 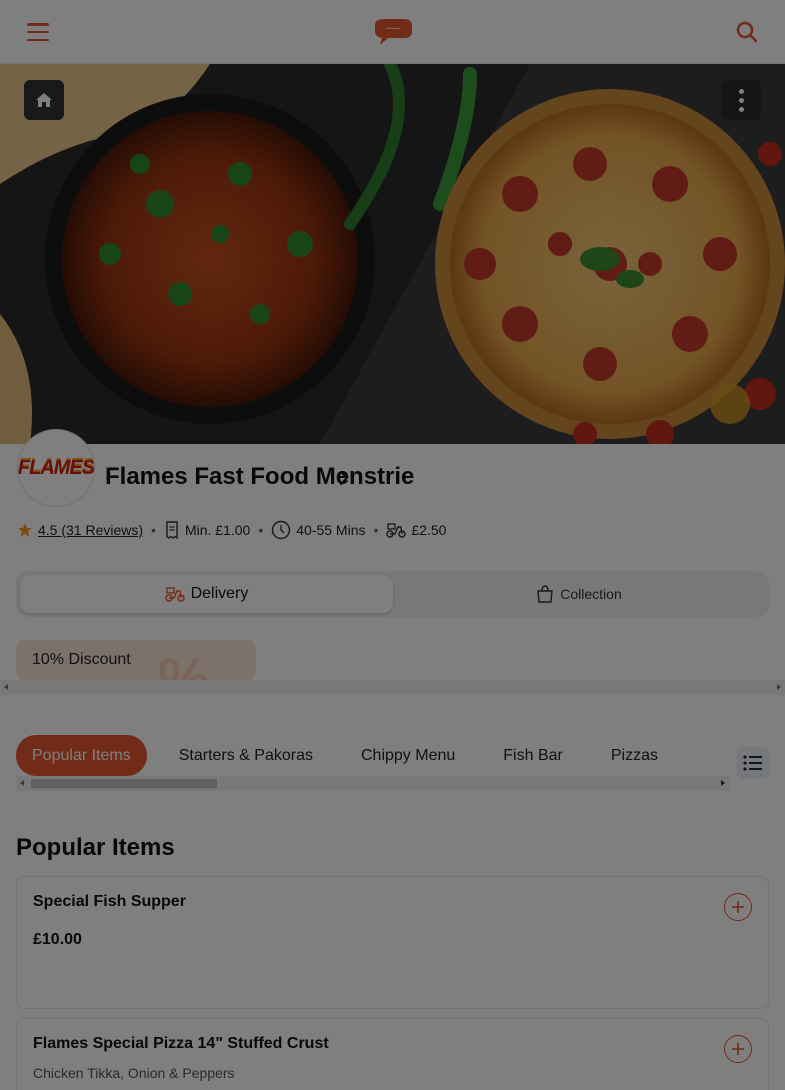 What do you see at coordinates (281, 530) in the screenshot?
I see `clock-icon` at bounding box center [281, 530].